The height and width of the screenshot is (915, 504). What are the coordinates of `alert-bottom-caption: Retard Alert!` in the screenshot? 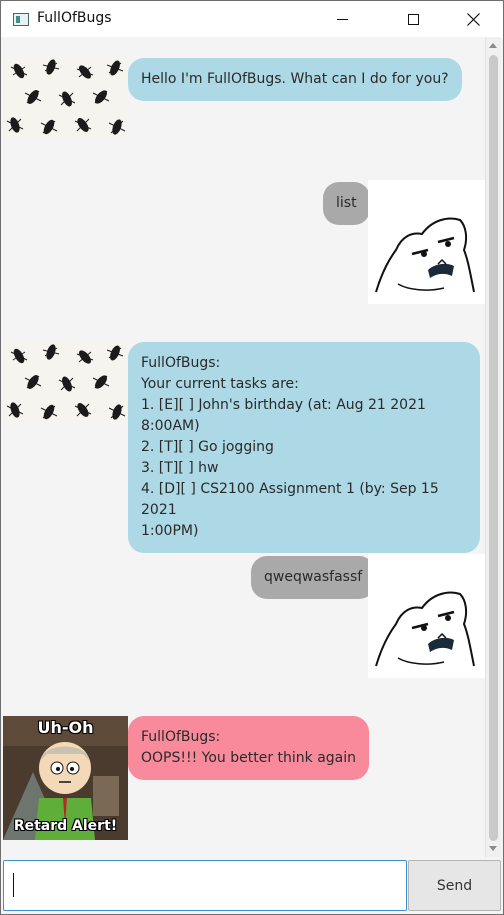 It's located at (65, 826).